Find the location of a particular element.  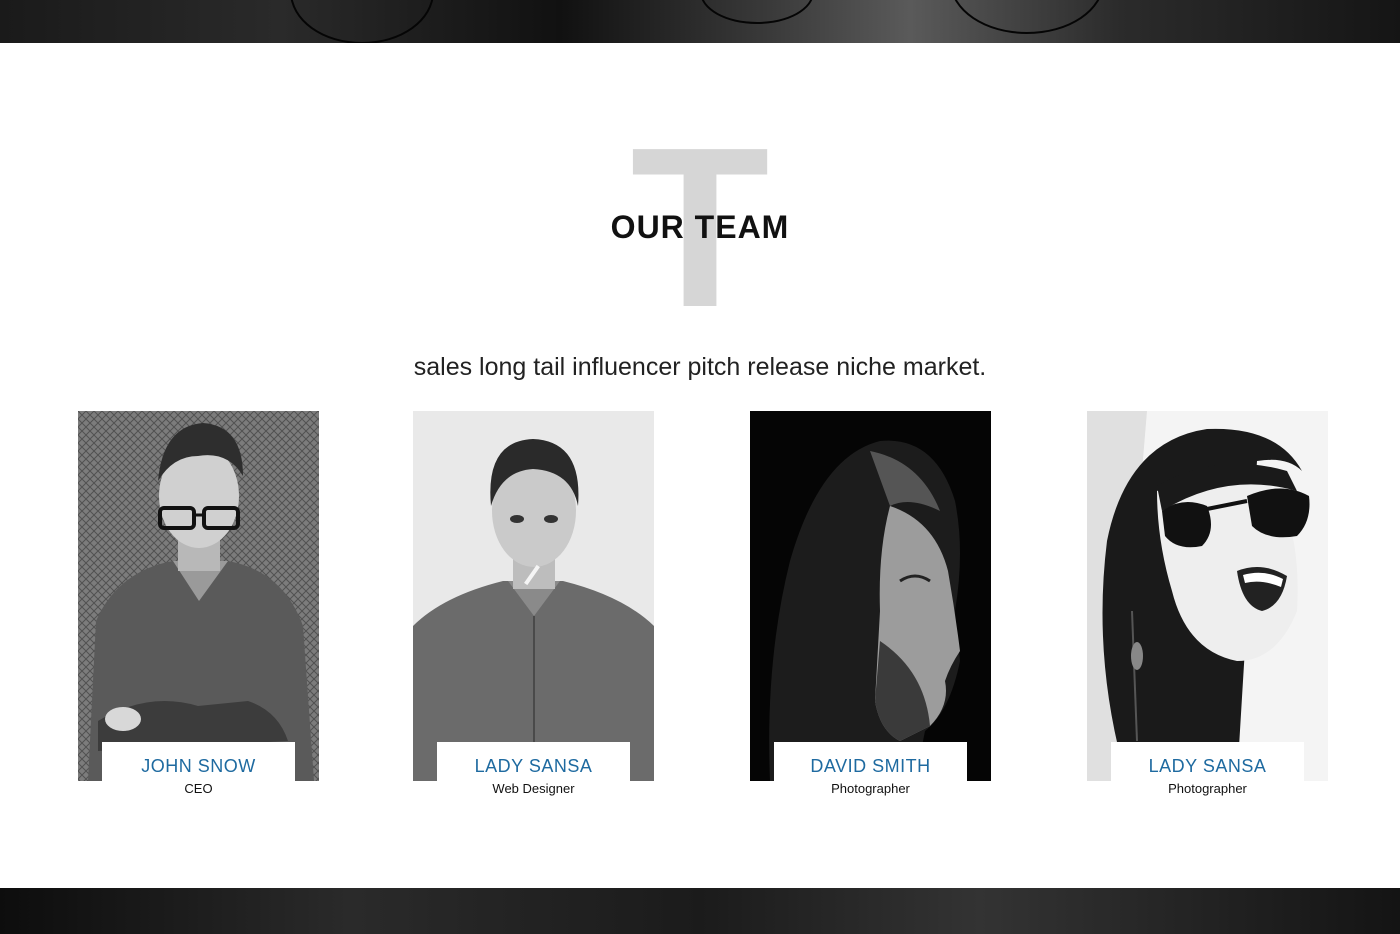

member-caption: JOHN SNOW CEO is located at coordinates (198, 774).